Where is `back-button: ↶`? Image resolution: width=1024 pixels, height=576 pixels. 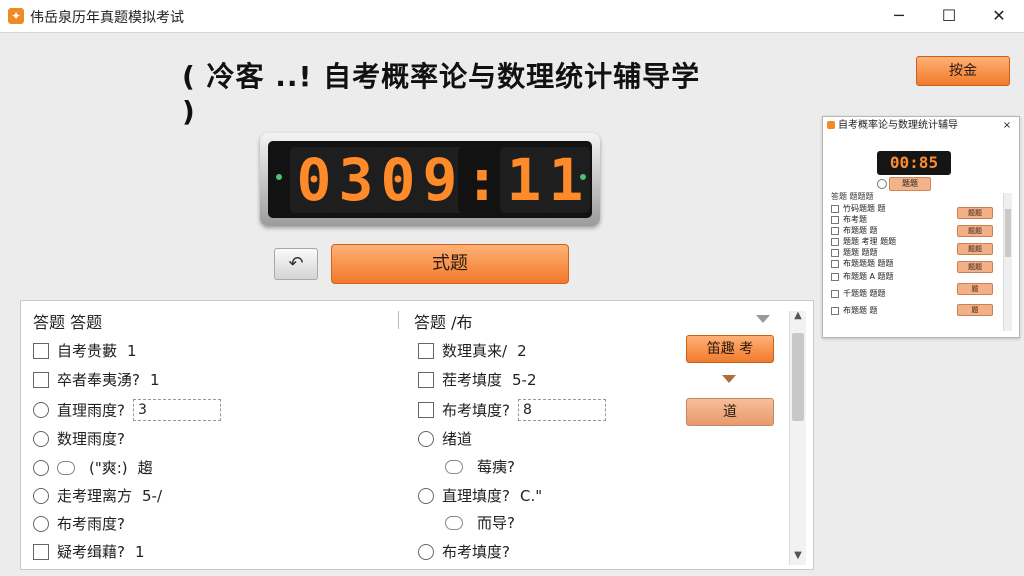 back-button: ↶ is located at coordinates (296, 264).